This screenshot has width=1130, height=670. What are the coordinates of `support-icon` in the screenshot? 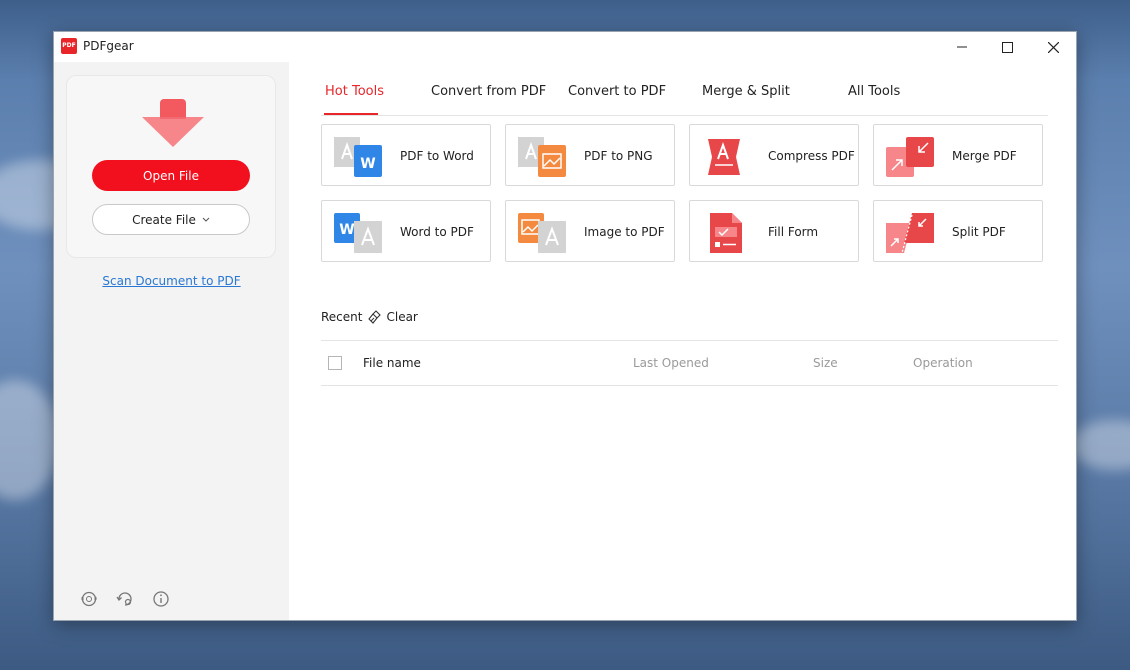 It's located at (89, 599).